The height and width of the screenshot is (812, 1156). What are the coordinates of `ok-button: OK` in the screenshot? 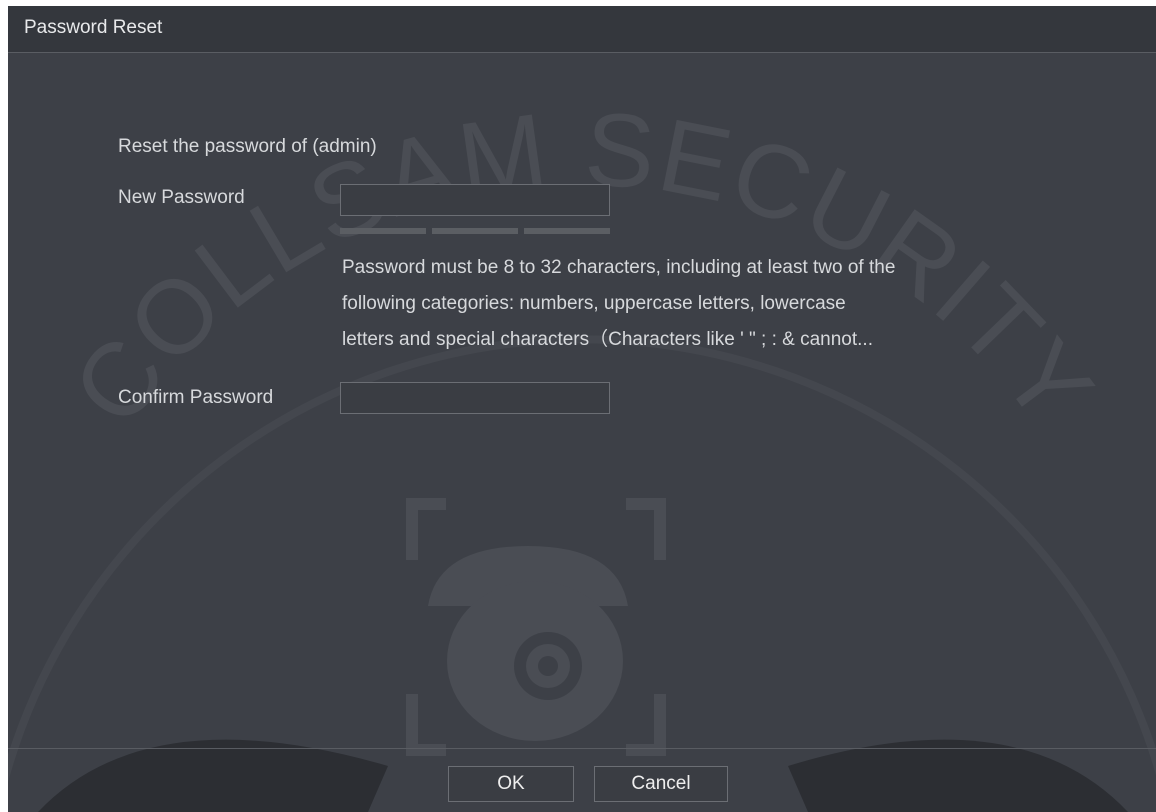 It's located at (511, 784).